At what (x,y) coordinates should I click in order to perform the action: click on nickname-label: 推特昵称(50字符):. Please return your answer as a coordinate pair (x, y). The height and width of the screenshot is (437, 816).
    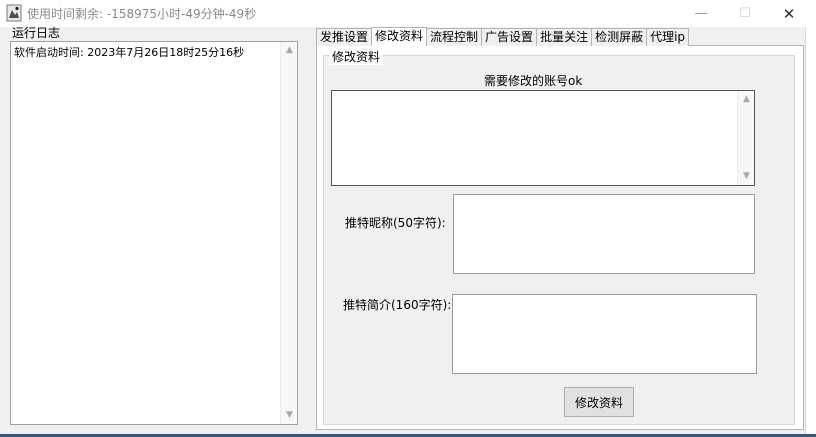
    Looking at the image, I should click on (395, 223).